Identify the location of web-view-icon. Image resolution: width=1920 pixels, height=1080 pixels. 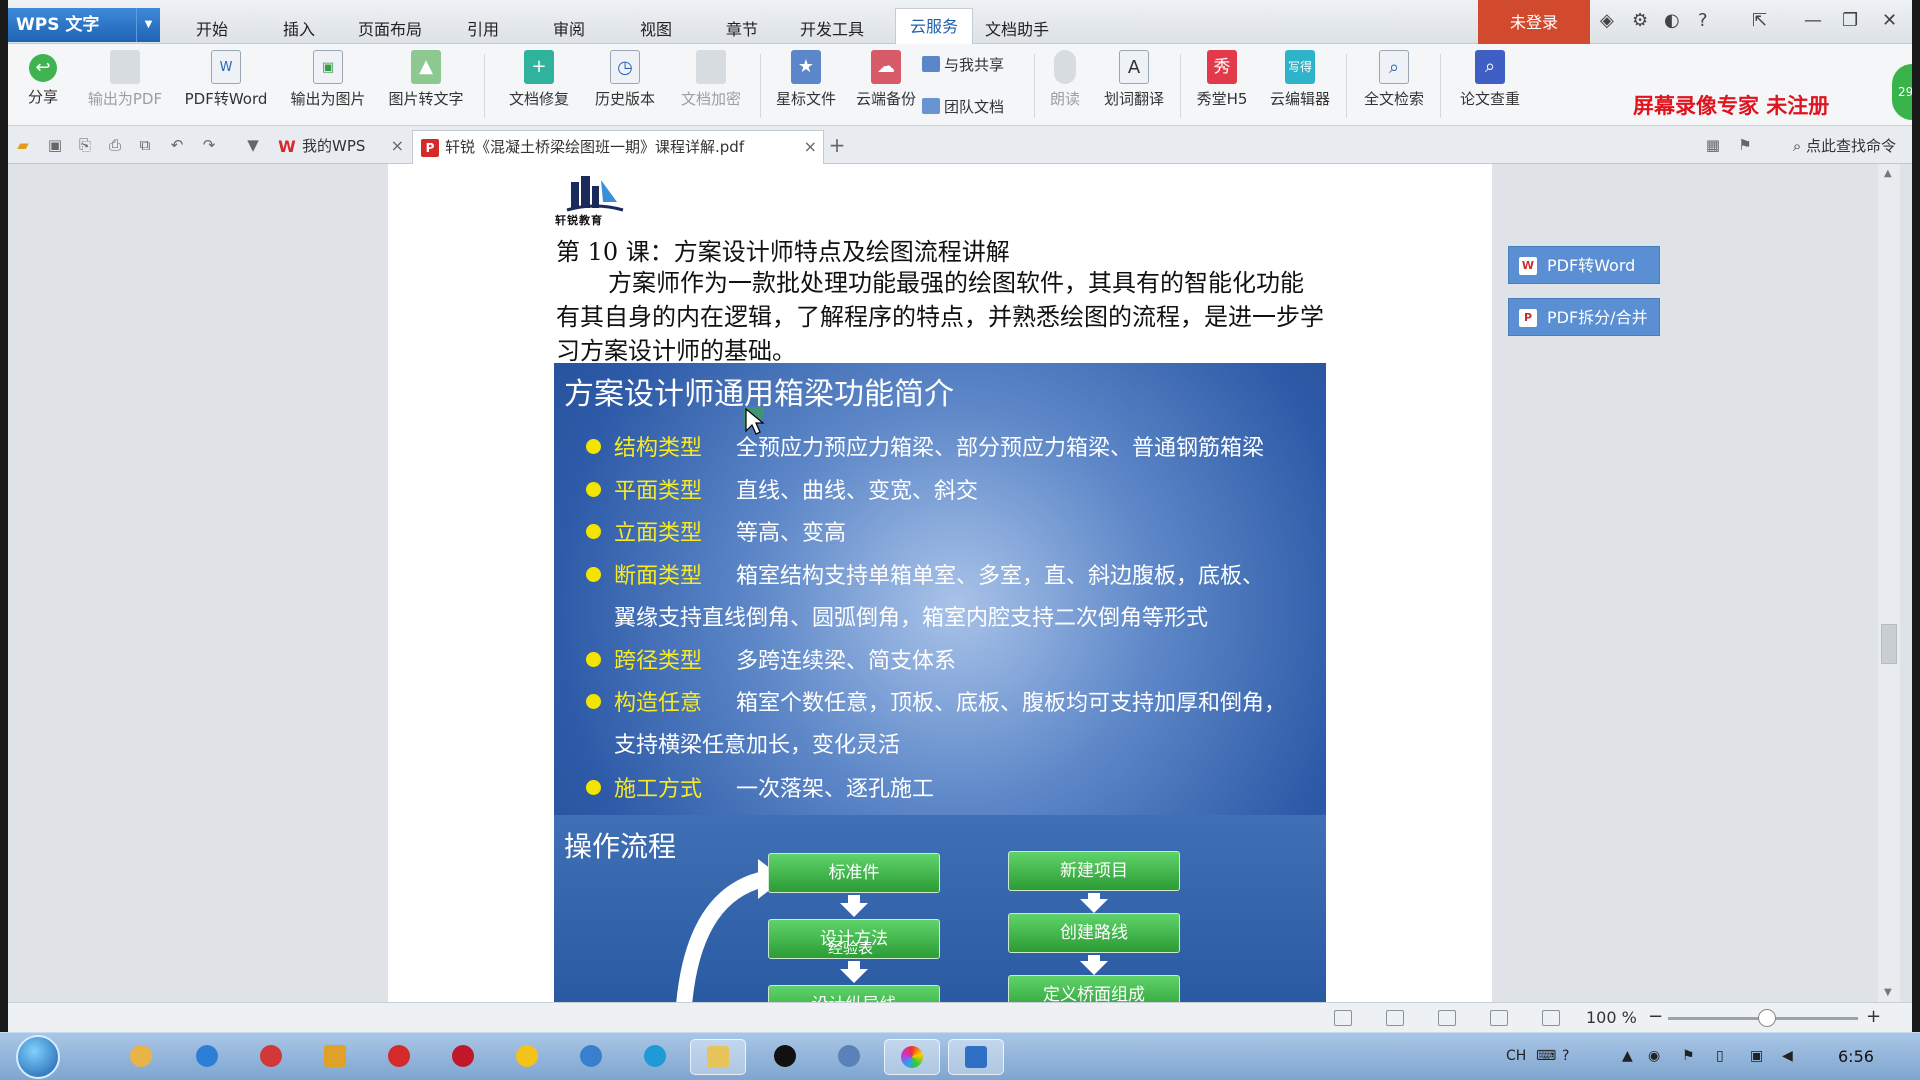
(1499, 1018).